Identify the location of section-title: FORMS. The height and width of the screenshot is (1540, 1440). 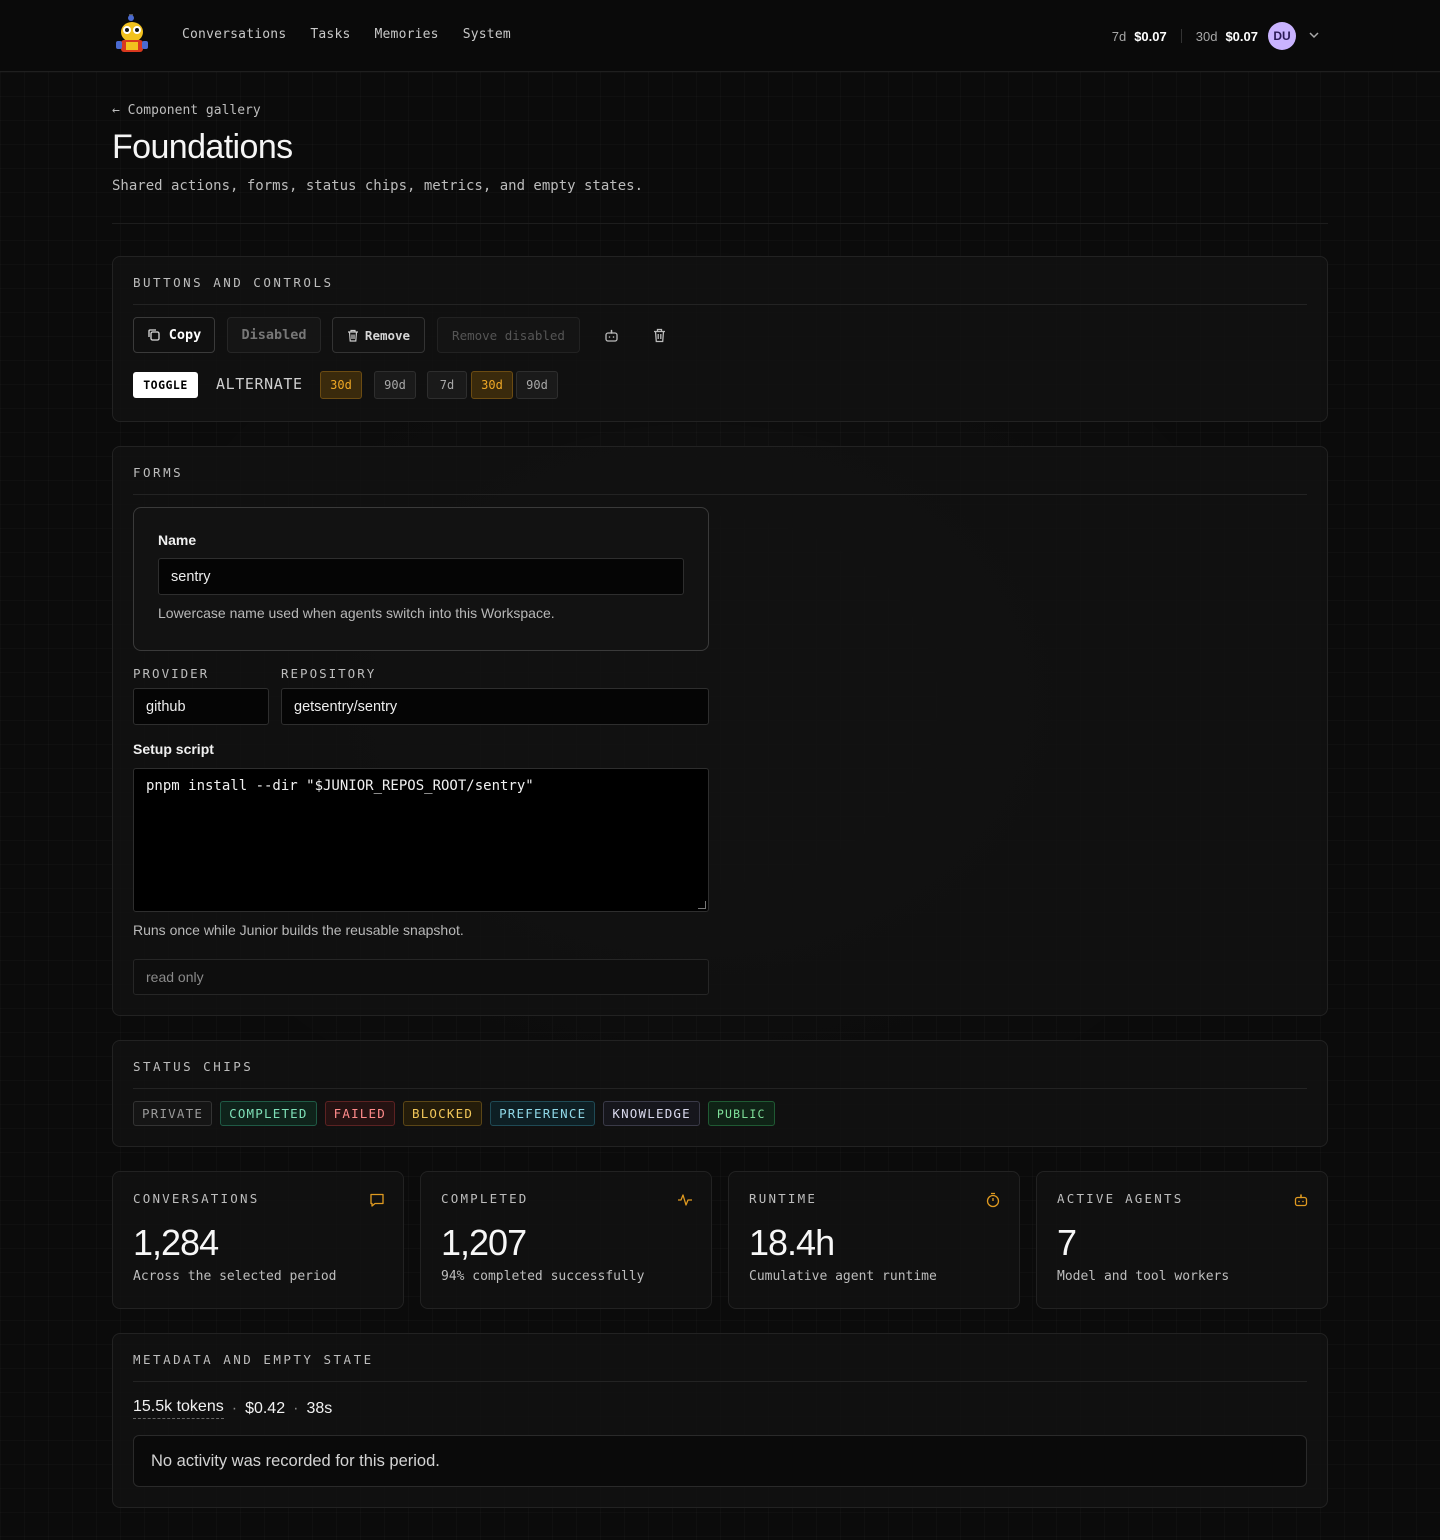
(158, 472).